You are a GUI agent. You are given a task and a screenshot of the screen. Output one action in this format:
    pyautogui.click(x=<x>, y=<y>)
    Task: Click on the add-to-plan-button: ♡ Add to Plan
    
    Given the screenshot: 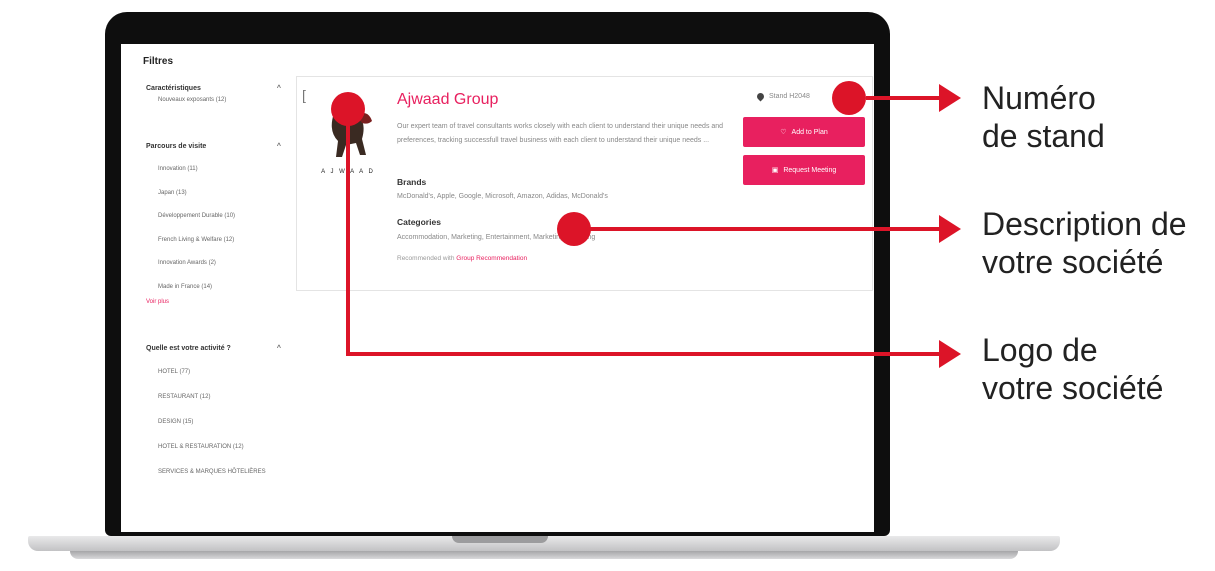 What is the action you would take?
    pyautogui.click(x=804, y=132)
    